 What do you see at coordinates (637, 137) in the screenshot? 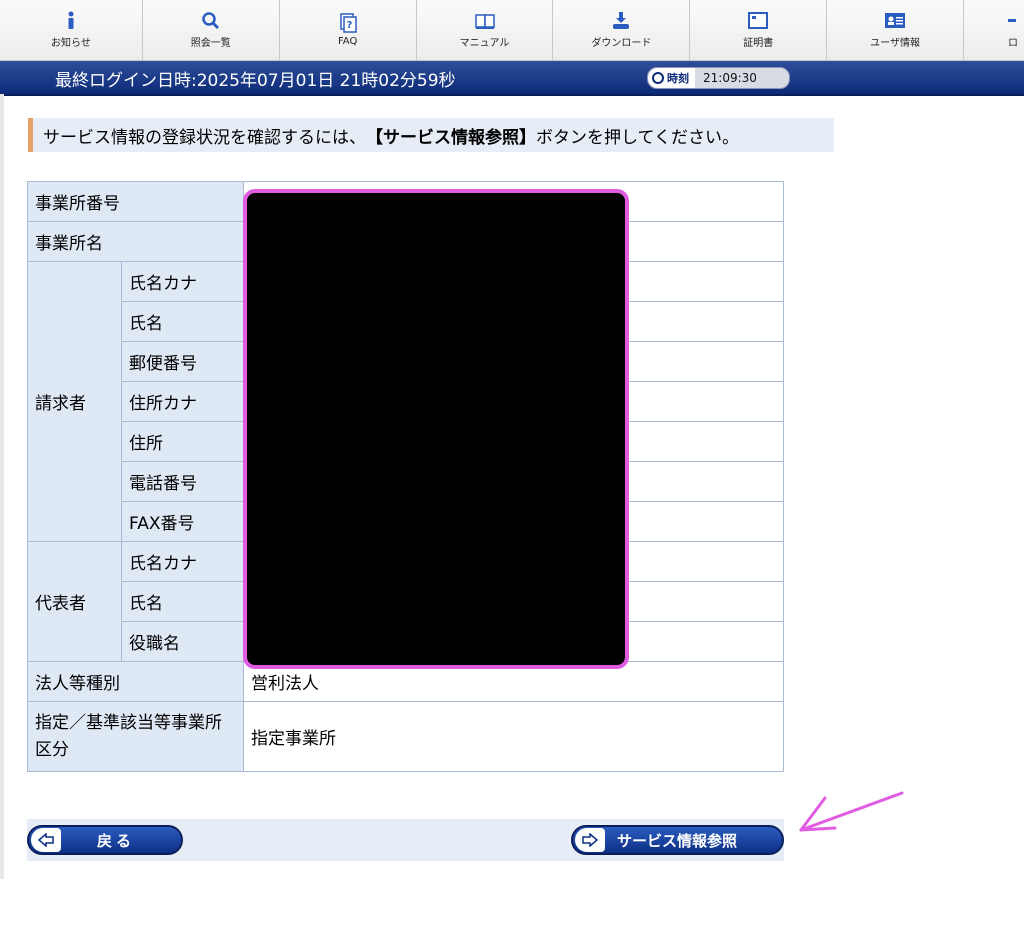
I see `message-suffix: ボタンを押してください。` at bounding box center [637, 137].